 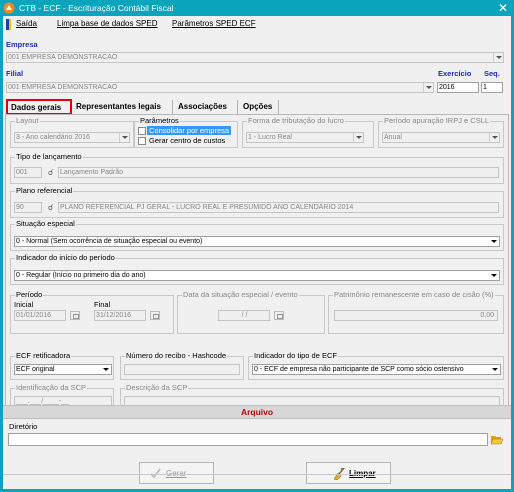 What do you see at coordinates (26, 23) in the screenshot?
I see `menu-saida: Saída` at bounding box center [26, 23].